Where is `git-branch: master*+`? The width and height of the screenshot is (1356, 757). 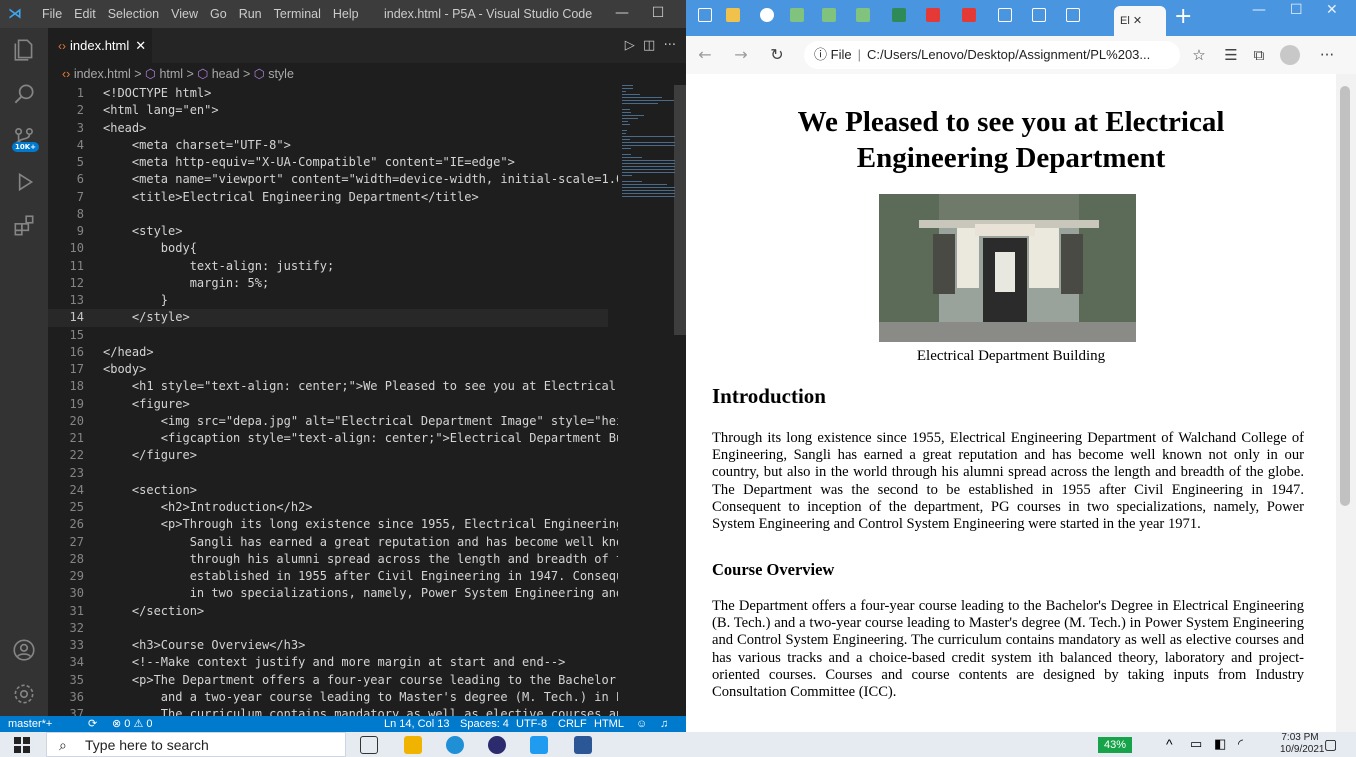 git-branch: master*+ is located at coordinates (30, 724).